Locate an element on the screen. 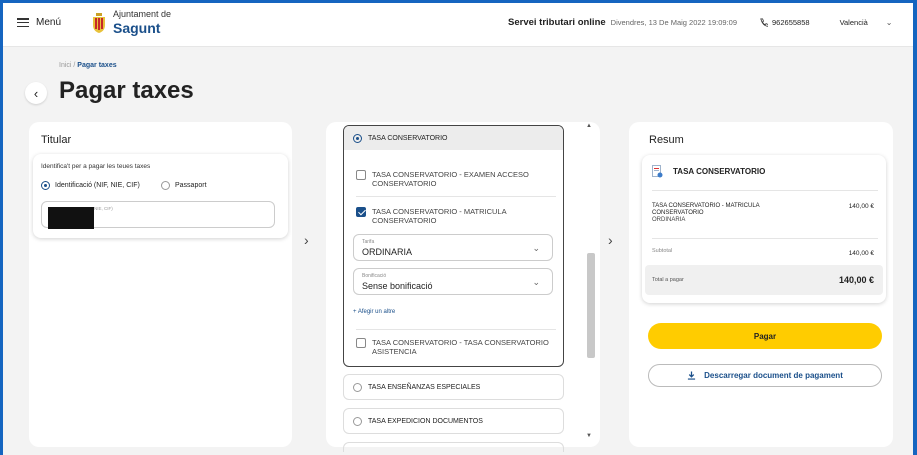  tarifa-select: Tarifa ORDINARIA ⌄ is located at coordinates (453, 247).